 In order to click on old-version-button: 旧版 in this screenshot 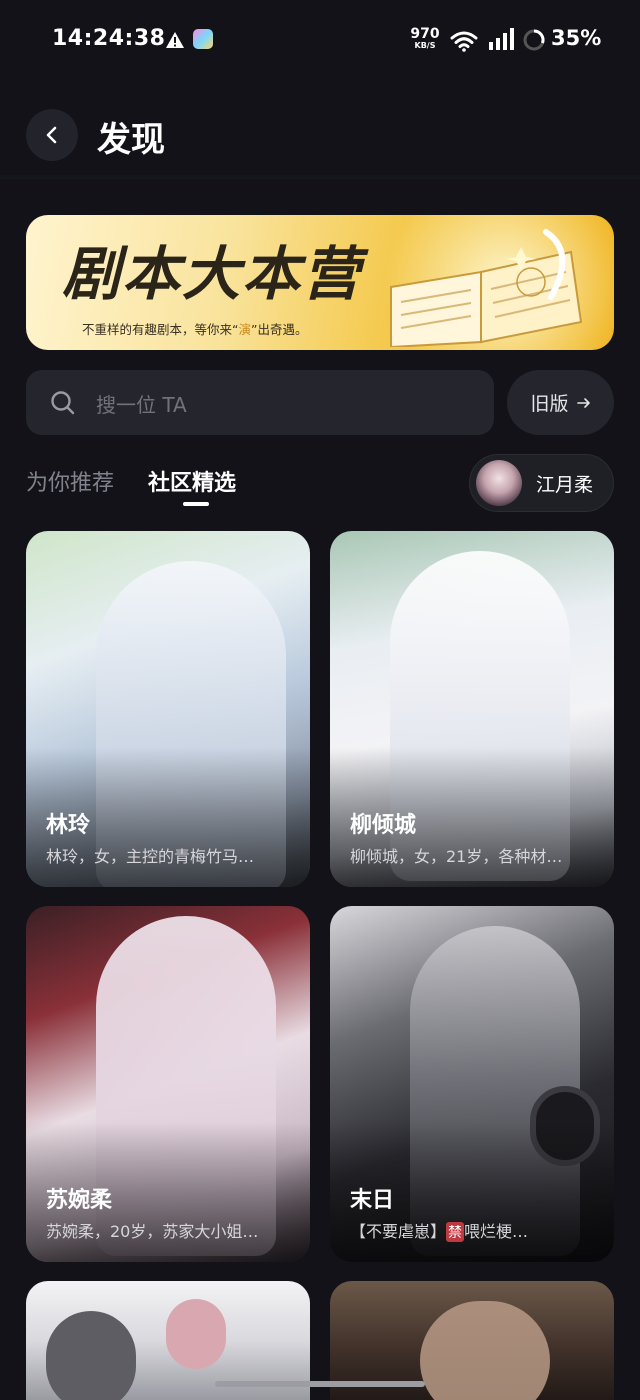, I will do `click(560, 402)`.